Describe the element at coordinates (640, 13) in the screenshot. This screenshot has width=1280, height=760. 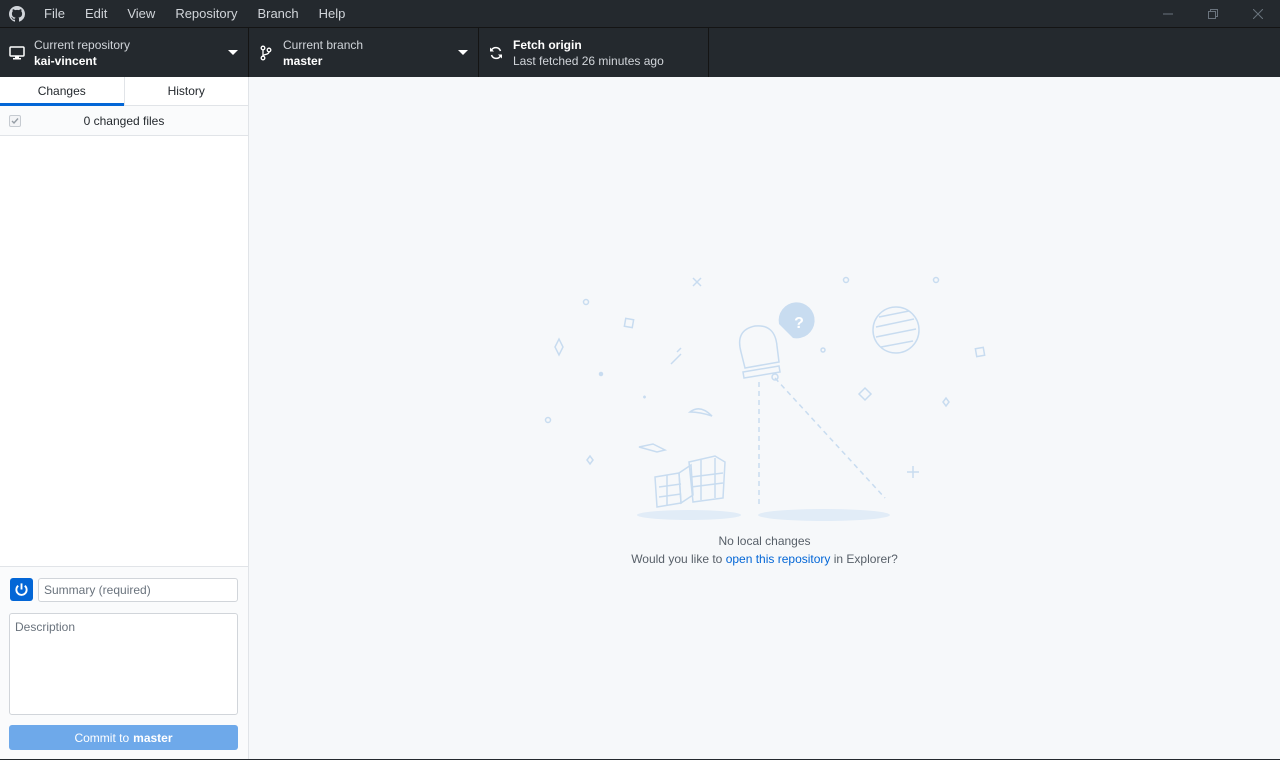
I see `title-bar: File Edit View Repository Branch Help` at that location.